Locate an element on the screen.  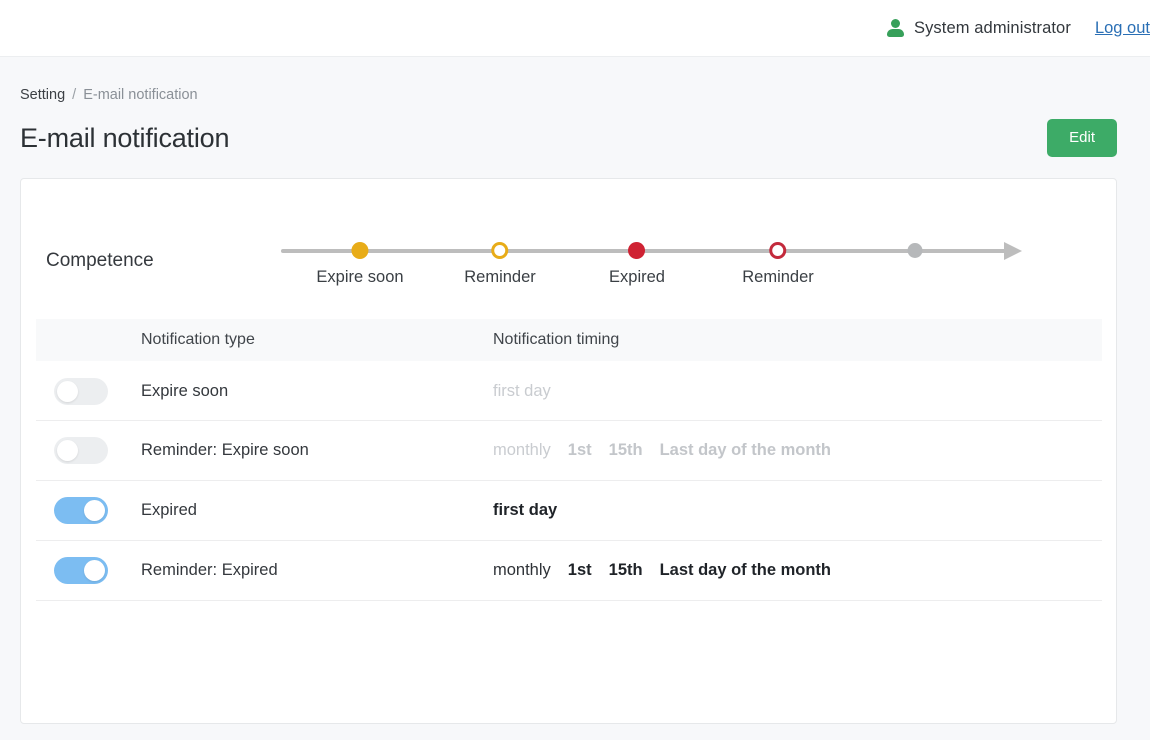
table-row: Expire soon first day is located at coordinates (569, 391).